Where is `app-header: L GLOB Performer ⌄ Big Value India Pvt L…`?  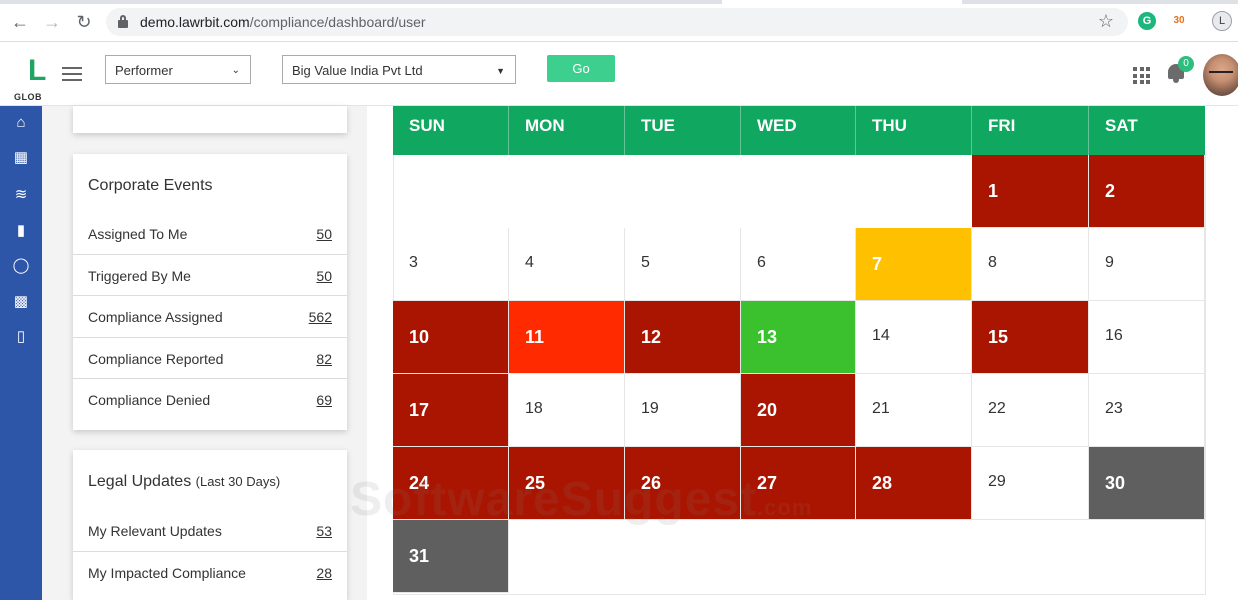 app-header: L GLOB Performer ⌄ Big Value India Pvt L… is located at coordinates (619, 74).